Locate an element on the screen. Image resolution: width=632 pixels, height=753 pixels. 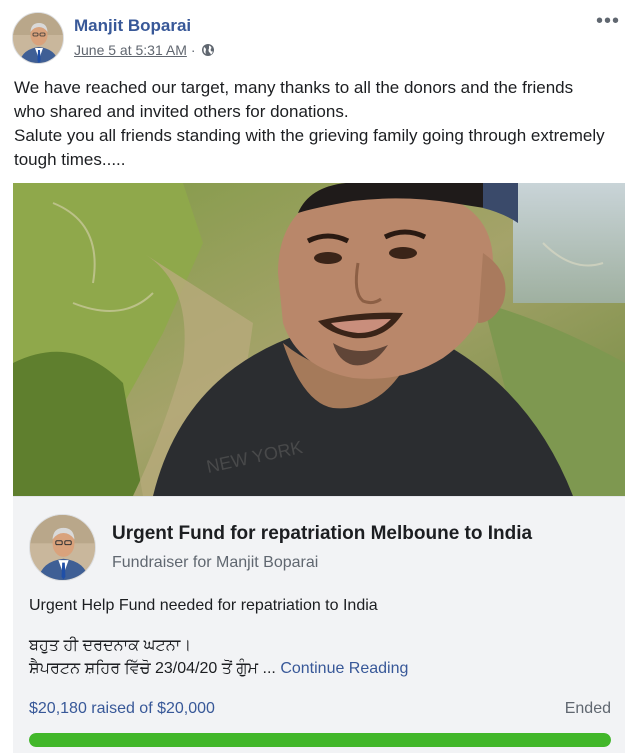
fundraiser-status: Ended is located at coordinates (587, 708).